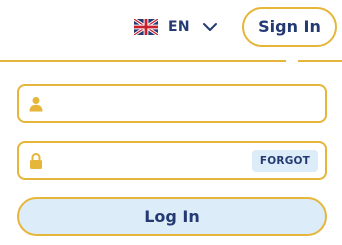 The height and width of the screenshot is (245, 342). I want to click on sign-in-area: Sign In, so click(290, 36).